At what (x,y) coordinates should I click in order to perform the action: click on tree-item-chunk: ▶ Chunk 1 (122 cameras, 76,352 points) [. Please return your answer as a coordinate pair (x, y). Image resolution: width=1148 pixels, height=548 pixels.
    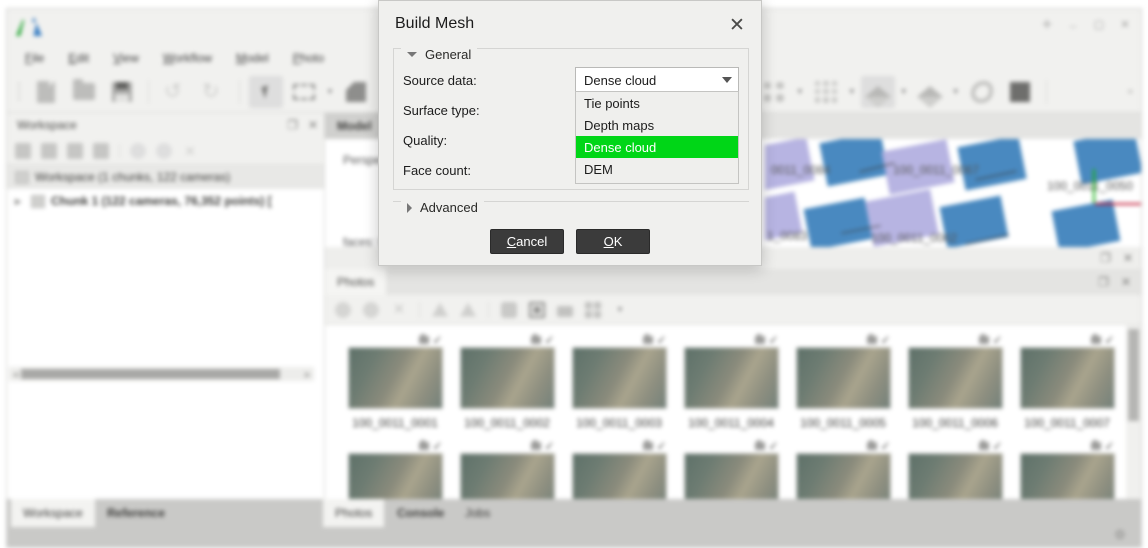
    Looking at the image, I should click on (165, 201).